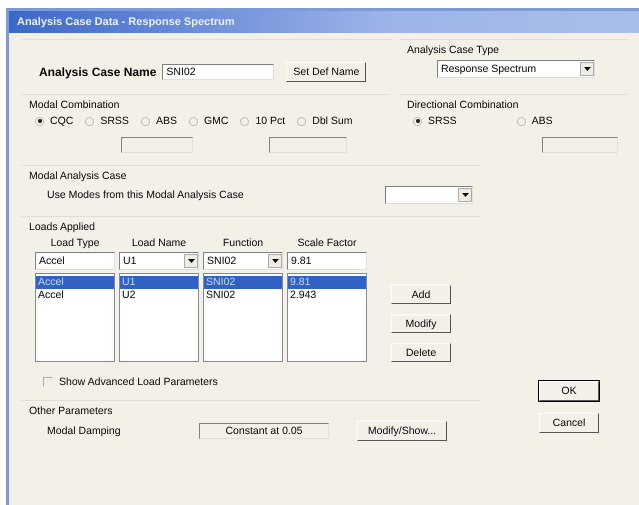  What do you see at coordinates (243, 261) in the screenshot?
I see `entry-dropdown: SNI02` at bounding box center [243, 261].